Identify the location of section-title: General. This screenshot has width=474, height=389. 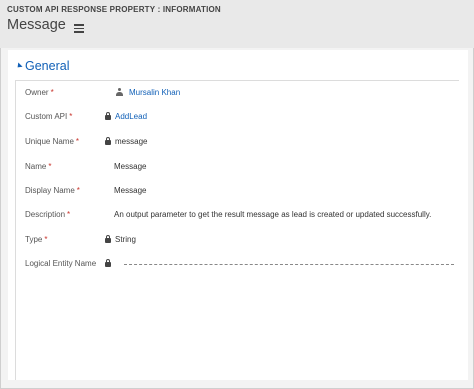
(47, 66).